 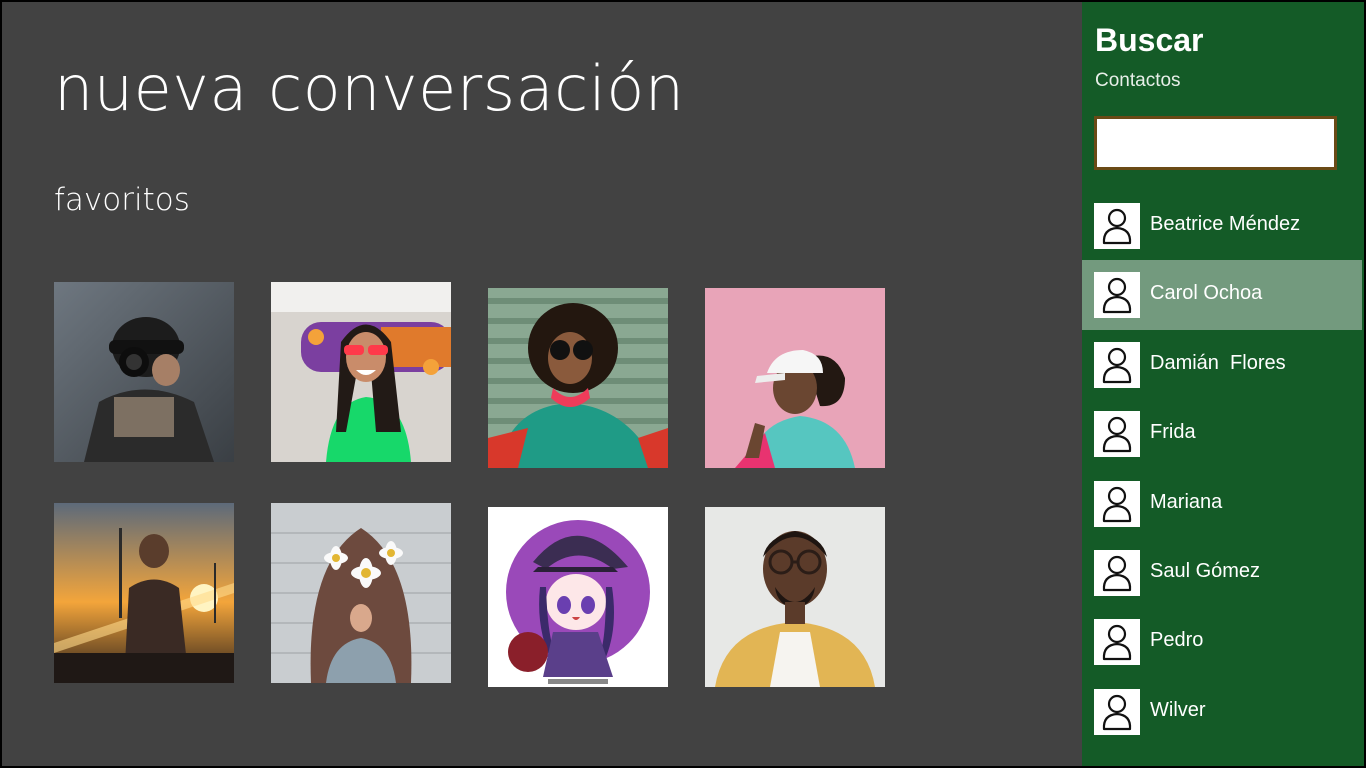 I want to click on contact-name: Wilver, so click(x=1178, y=709).